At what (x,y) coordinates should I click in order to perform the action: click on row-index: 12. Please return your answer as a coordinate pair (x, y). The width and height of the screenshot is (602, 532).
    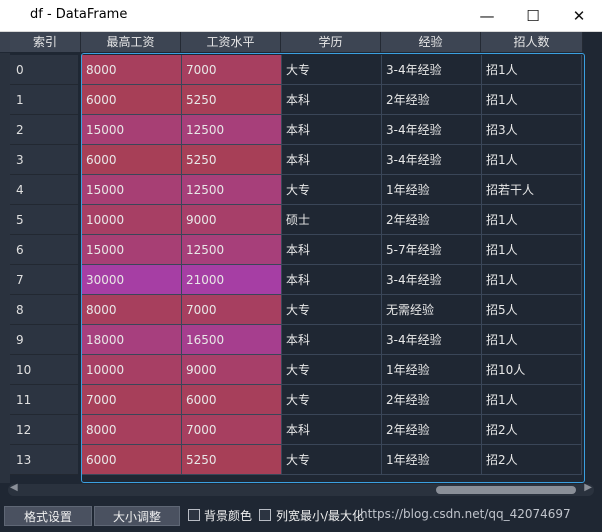
    Looking at the image, I should click on (44, 430).